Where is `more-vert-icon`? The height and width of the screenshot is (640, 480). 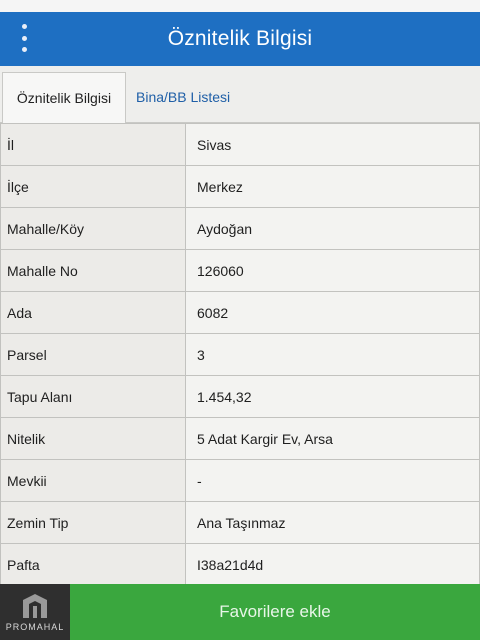 more-vert-icon is located at coordinates (24, 38).